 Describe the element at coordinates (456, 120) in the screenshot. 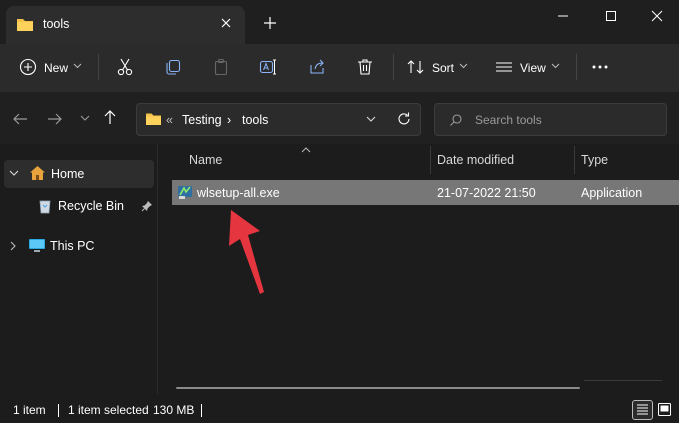

I see `search-icon` at that location.